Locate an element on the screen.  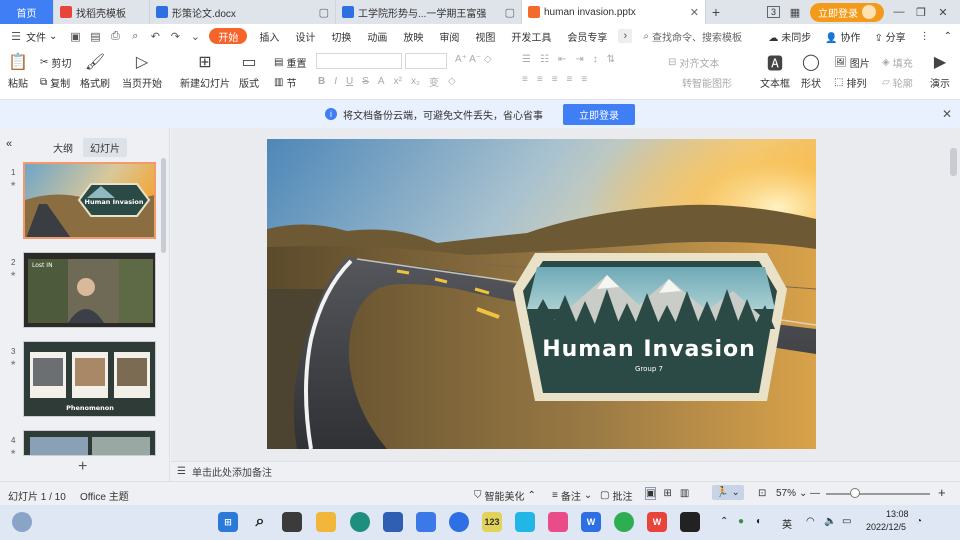
align-text-button: ⊟ 对齐文本 is located at coordinates (693, 62).